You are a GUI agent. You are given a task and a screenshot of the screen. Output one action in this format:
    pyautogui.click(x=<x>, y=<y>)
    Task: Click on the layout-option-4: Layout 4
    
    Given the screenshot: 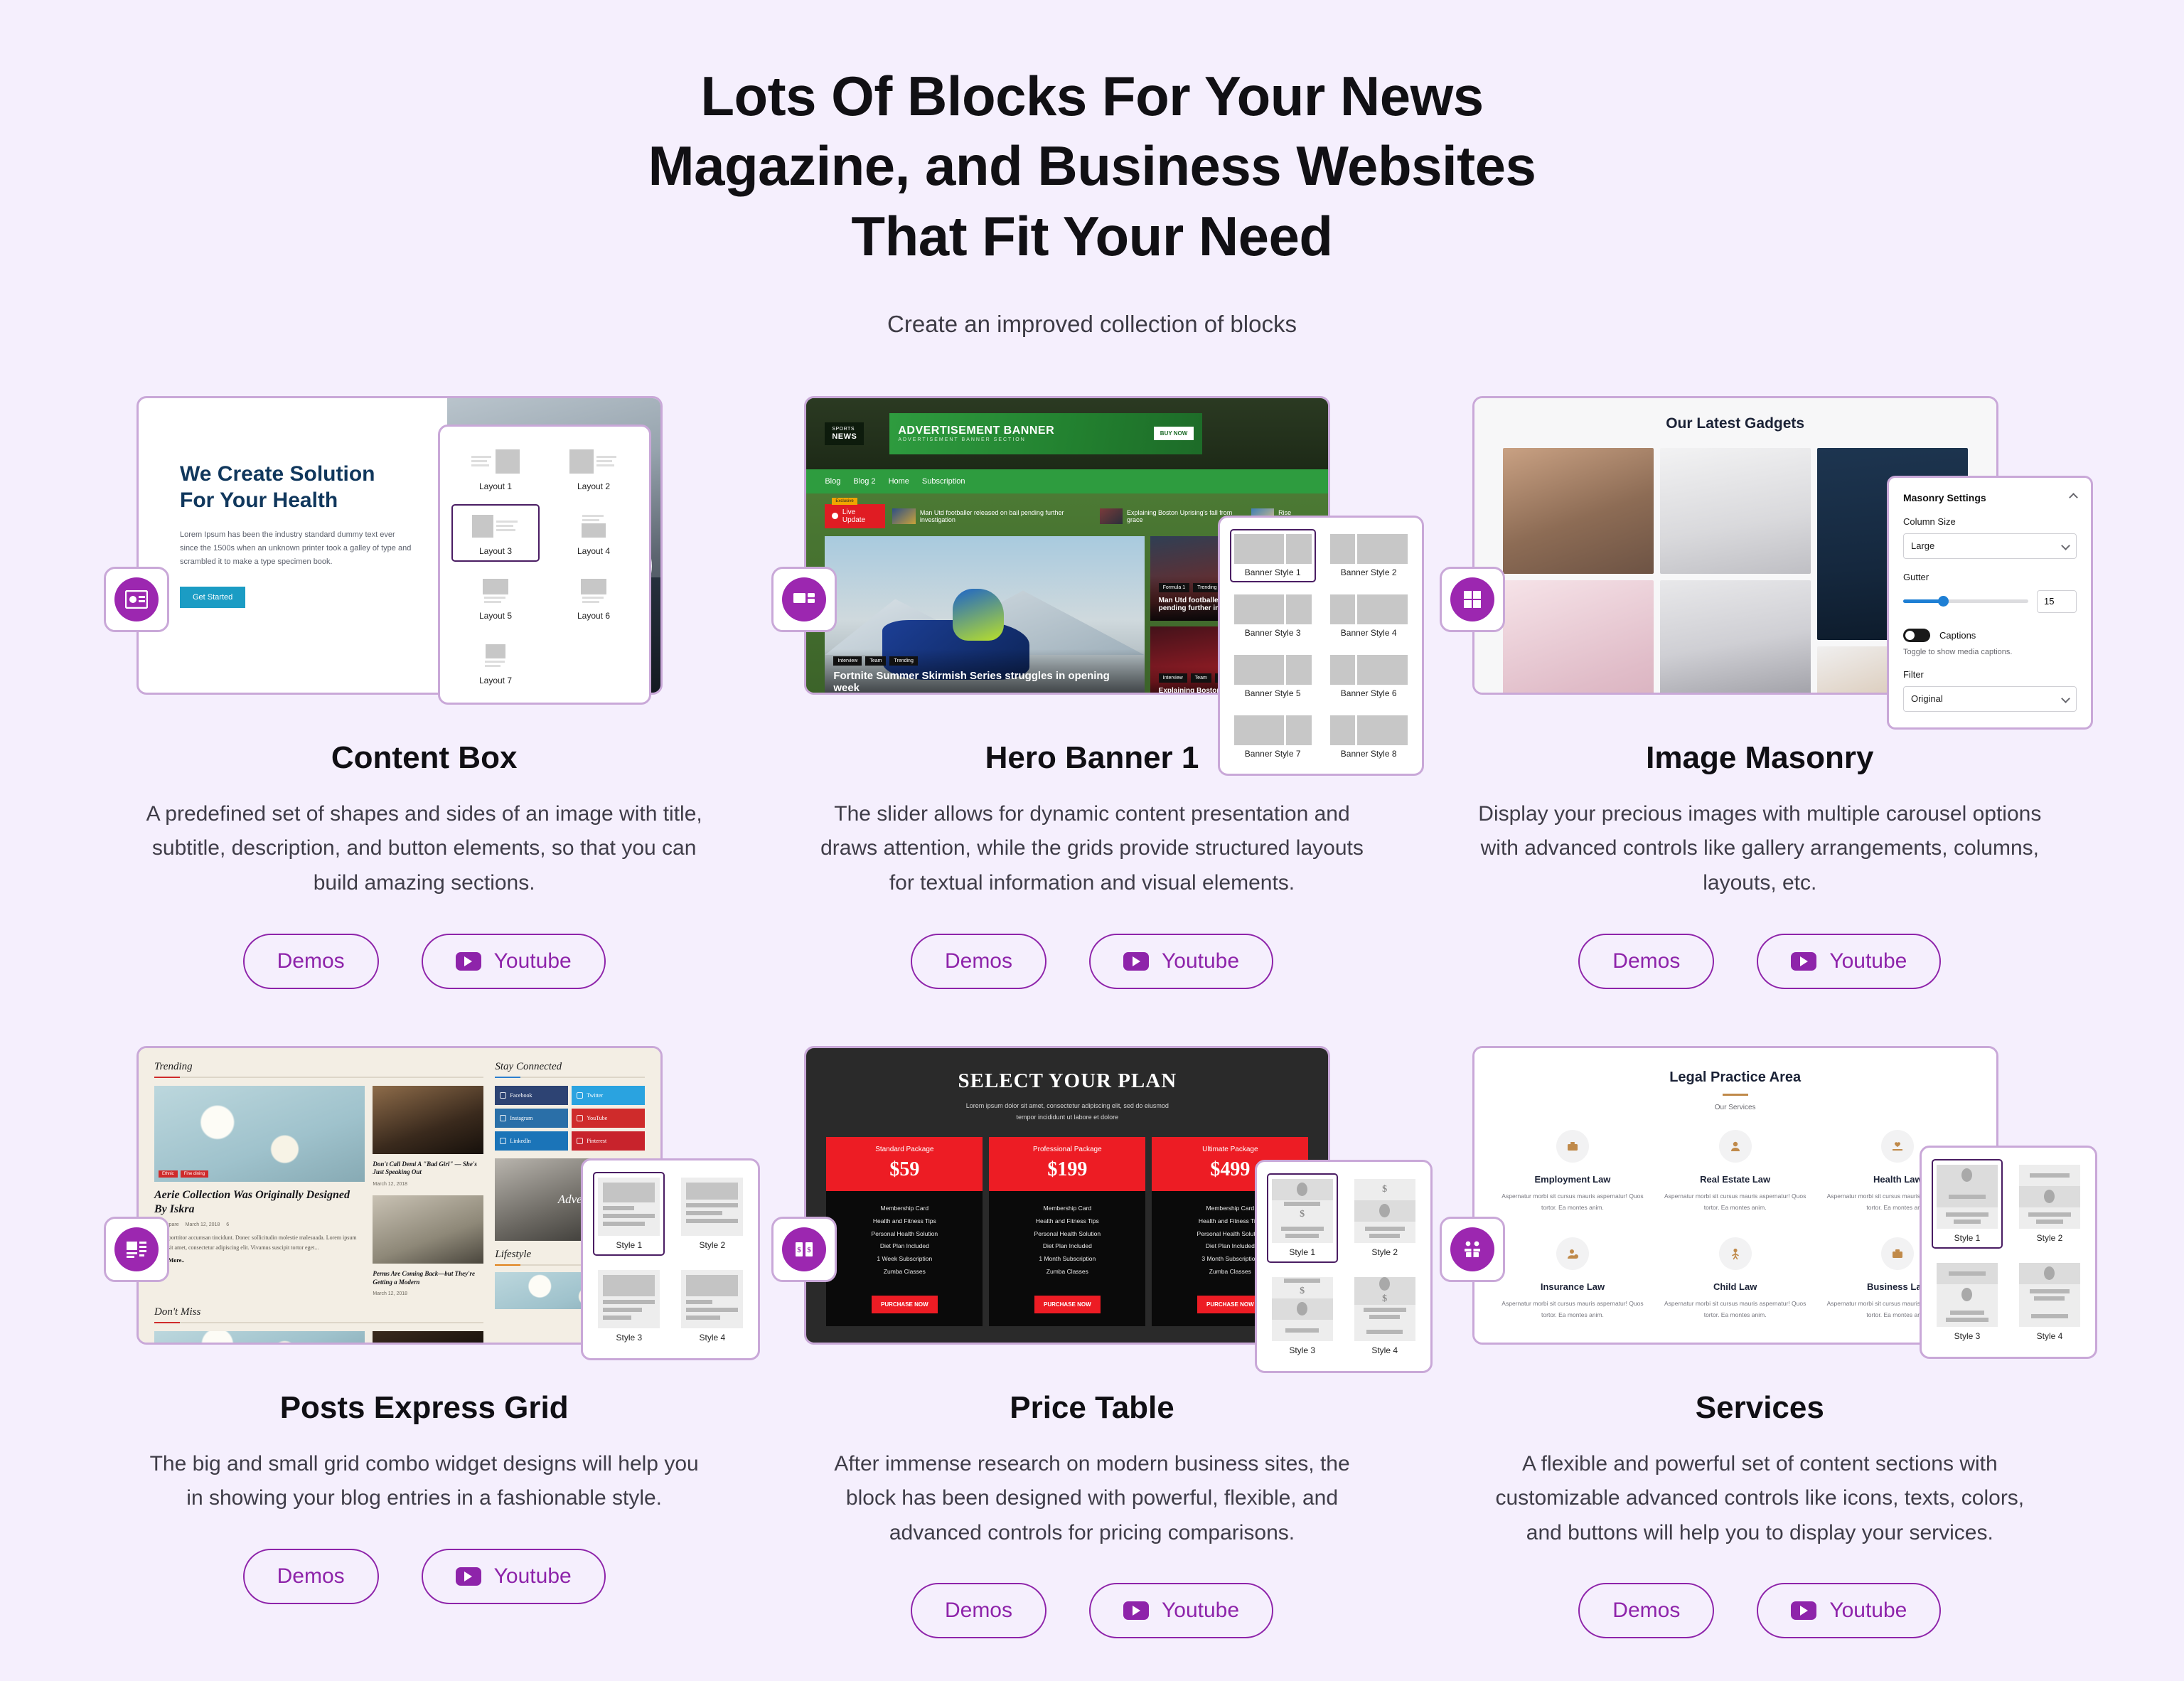 What is the action you would take?
    pyautogui.click(x=594, y=533)
    